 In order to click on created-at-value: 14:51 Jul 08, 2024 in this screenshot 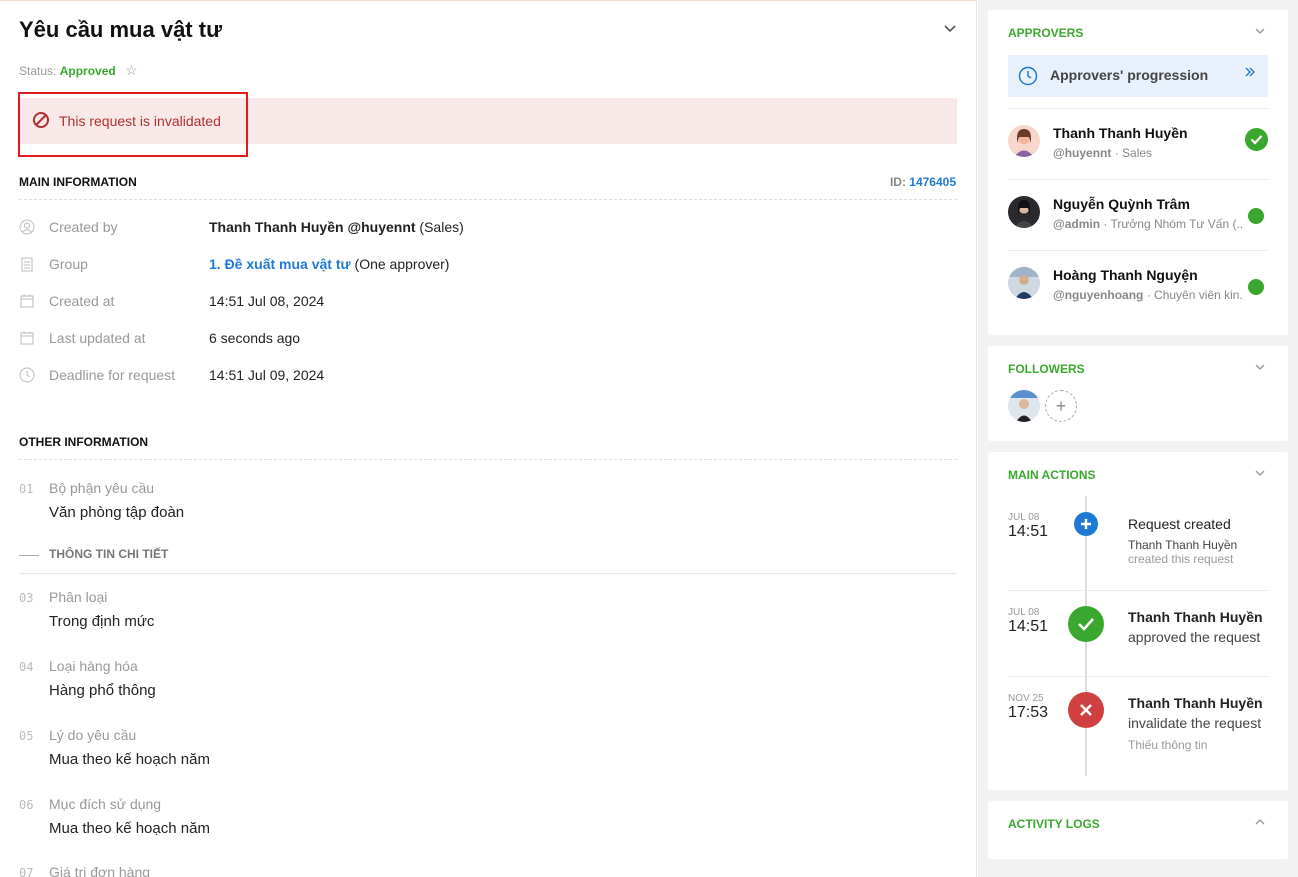, I will do `click(267, 301)`.